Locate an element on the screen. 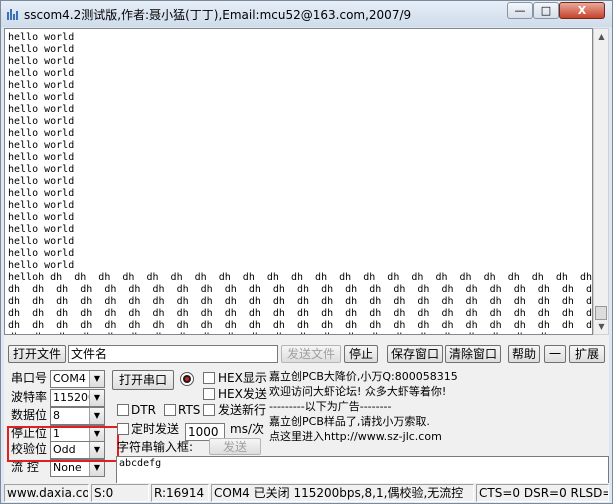 The width and height of the screenshot is (613, 504). timed-send-checkbox is located at coordinates (123, 429).